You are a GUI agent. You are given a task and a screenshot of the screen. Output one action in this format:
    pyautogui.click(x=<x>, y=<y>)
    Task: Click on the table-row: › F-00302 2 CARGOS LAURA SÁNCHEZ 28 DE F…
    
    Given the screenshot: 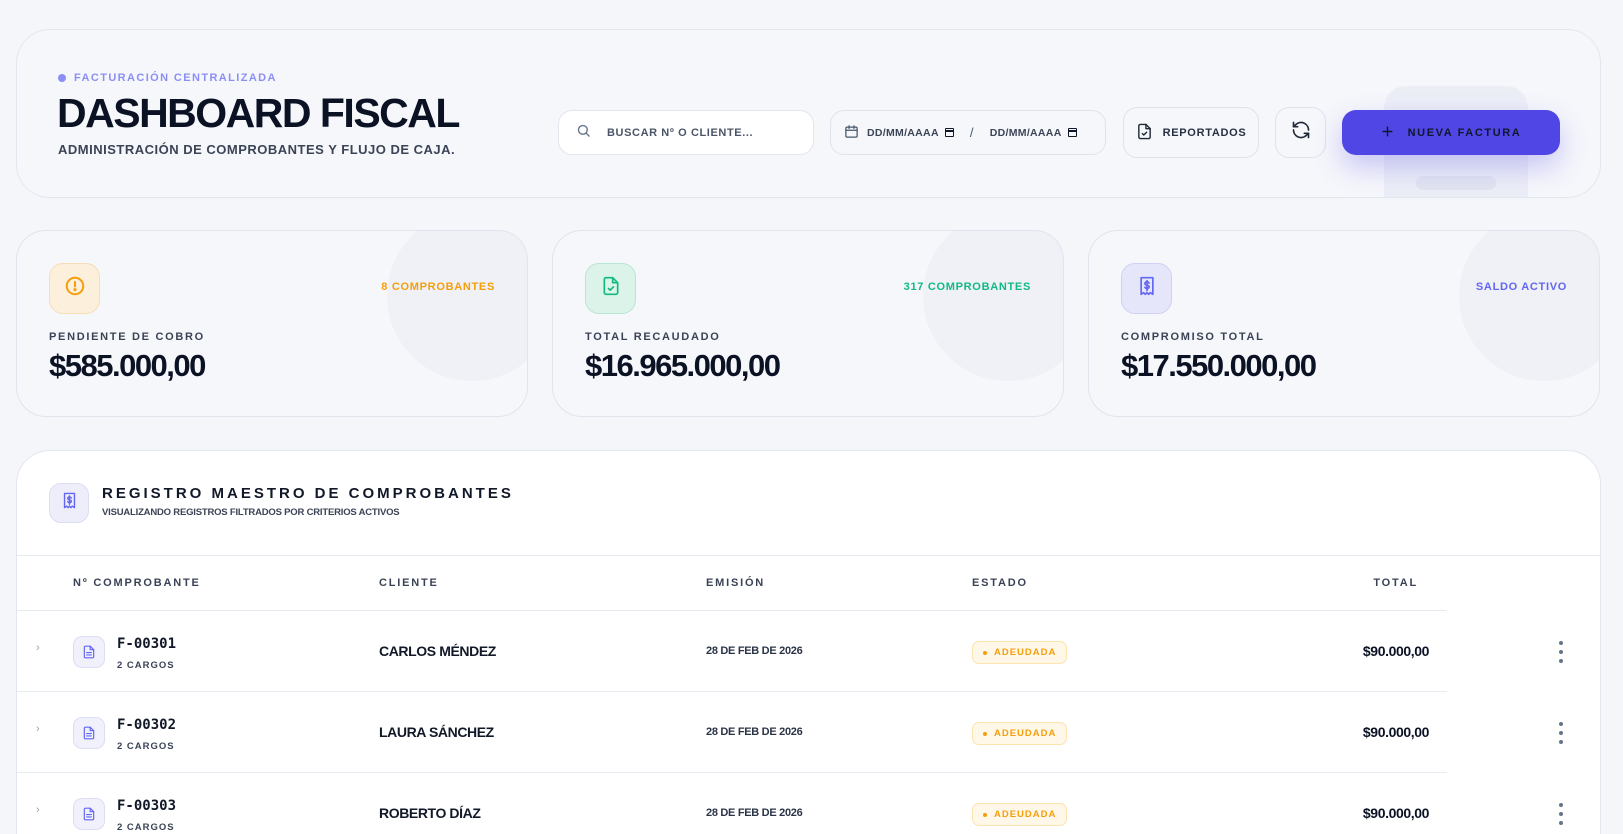 What is the action you would take?
    pyautogui.click(x=808, y=732)
    